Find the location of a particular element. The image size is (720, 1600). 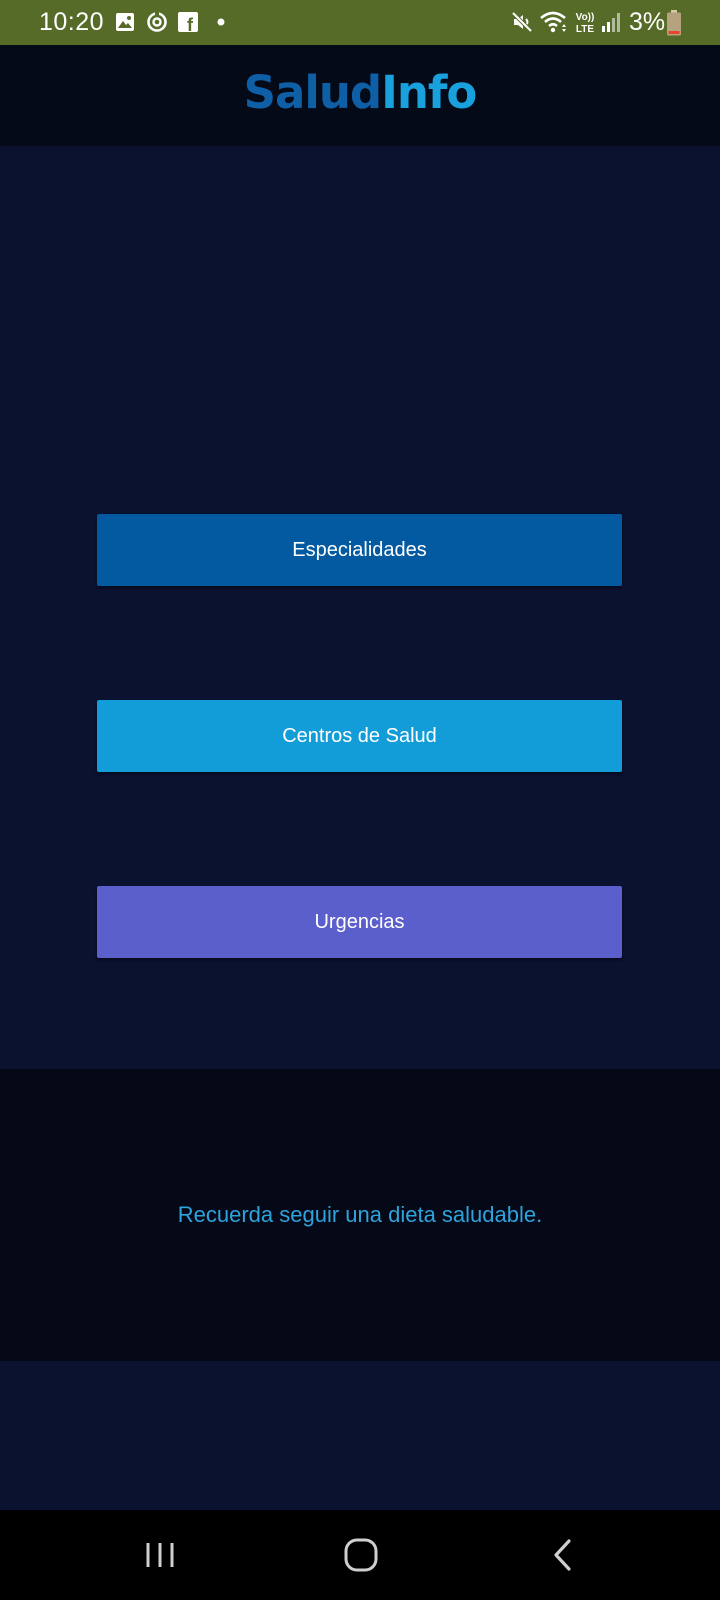

tip-text: Recuerda seguir una dieta saludable. is located at coordinates (360, 1214).